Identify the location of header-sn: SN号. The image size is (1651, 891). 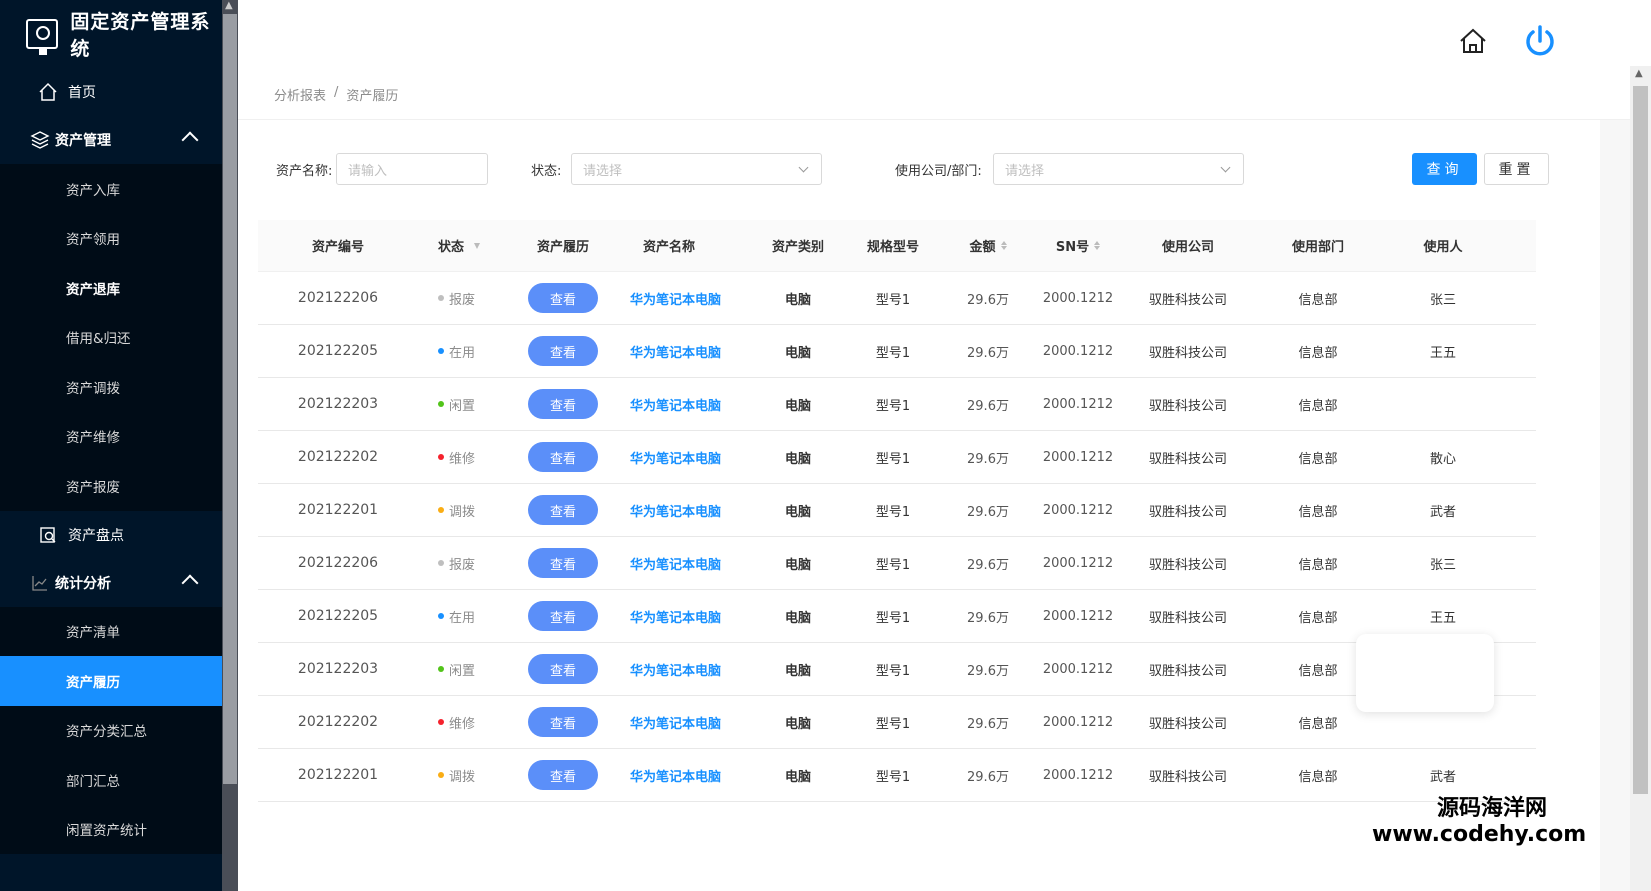
(1078, 245).